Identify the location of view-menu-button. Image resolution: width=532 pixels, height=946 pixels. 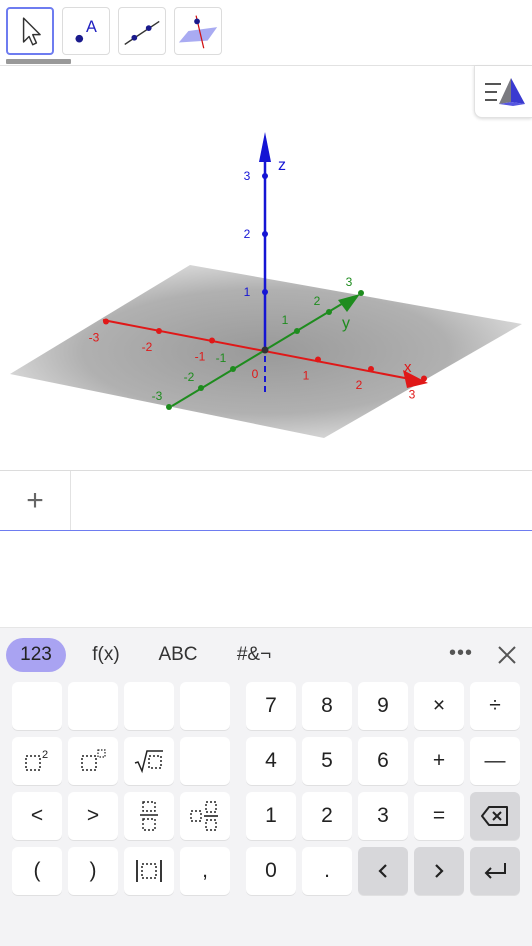
(503, 92).